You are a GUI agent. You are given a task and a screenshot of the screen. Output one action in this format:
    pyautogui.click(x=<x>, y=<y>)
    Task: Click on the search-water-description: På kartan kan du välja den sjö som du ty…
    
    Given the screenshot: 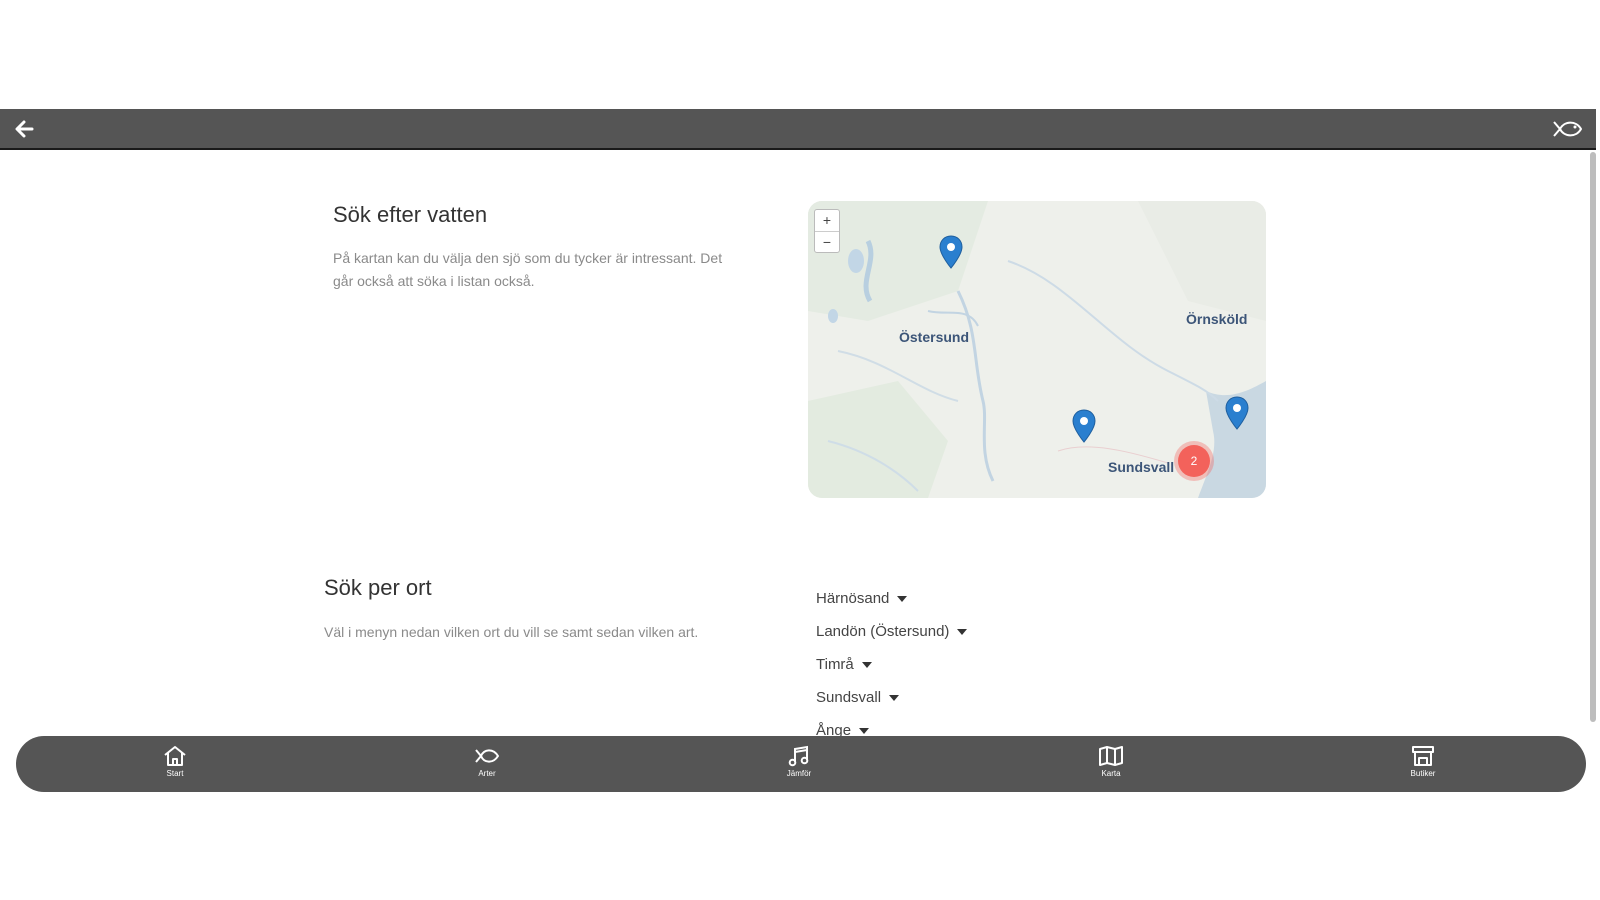 What is the action you would take?
    pyautogui.click(x=528, y=269)
    